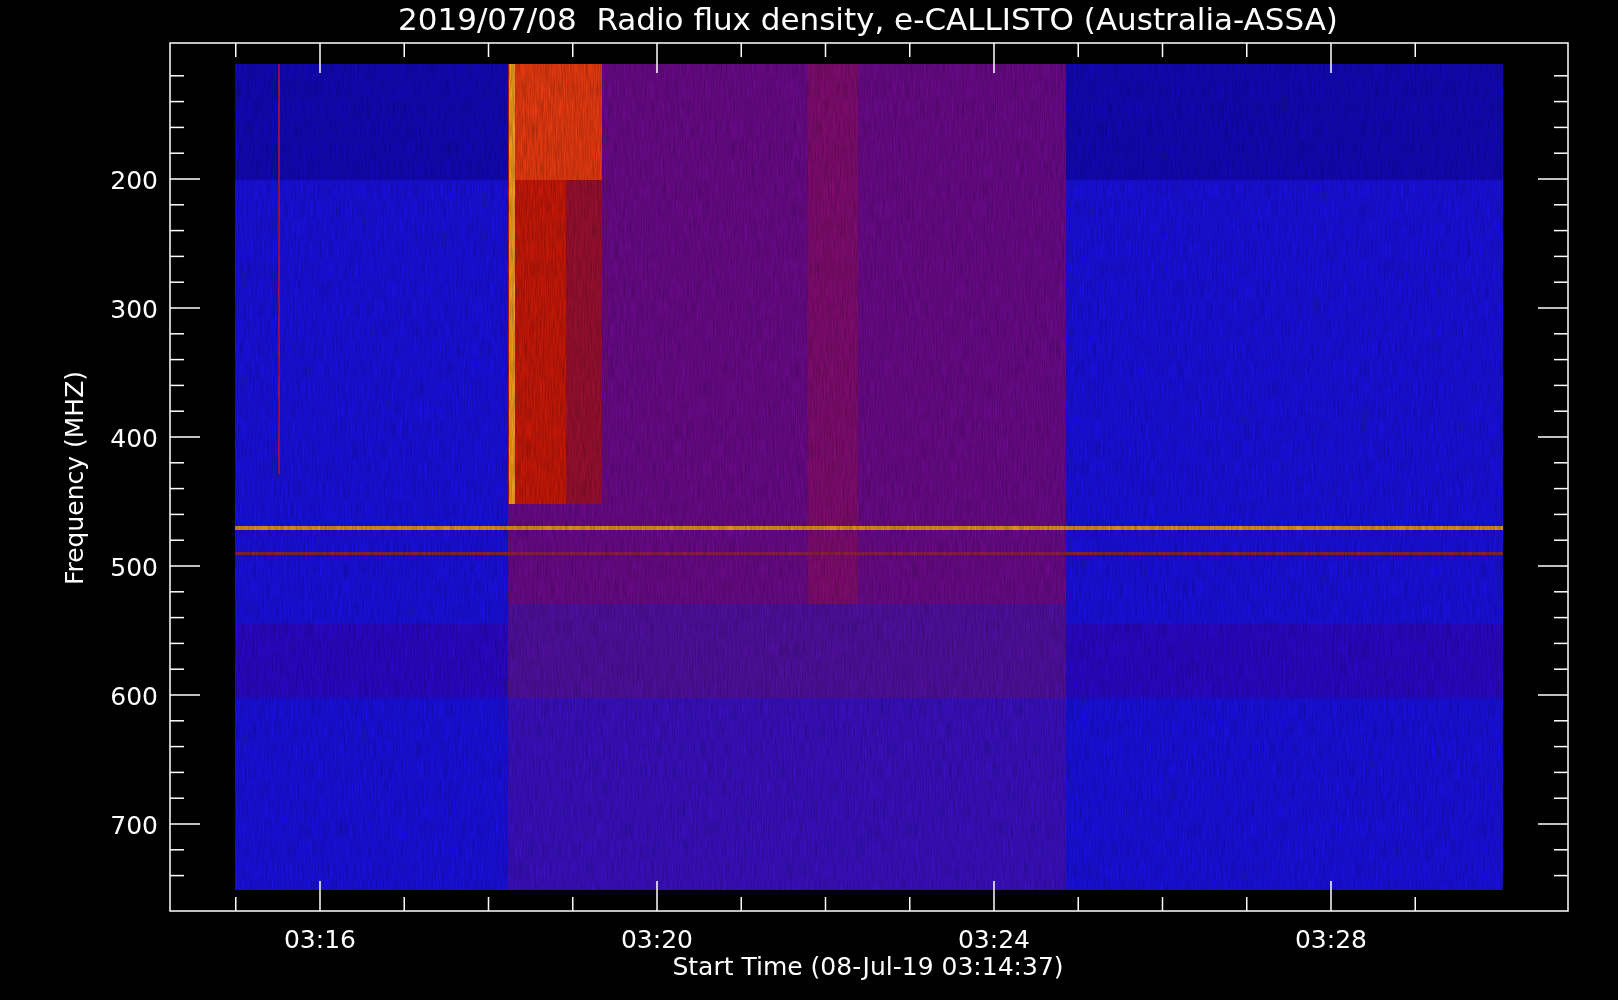 Image resolution: width=1618 pixels, height=1000 pixels. What do you see at coordinates (320, 939) in the screenshot?
I see `x-tick-label: 03:16` at bounding box center [320, 939].